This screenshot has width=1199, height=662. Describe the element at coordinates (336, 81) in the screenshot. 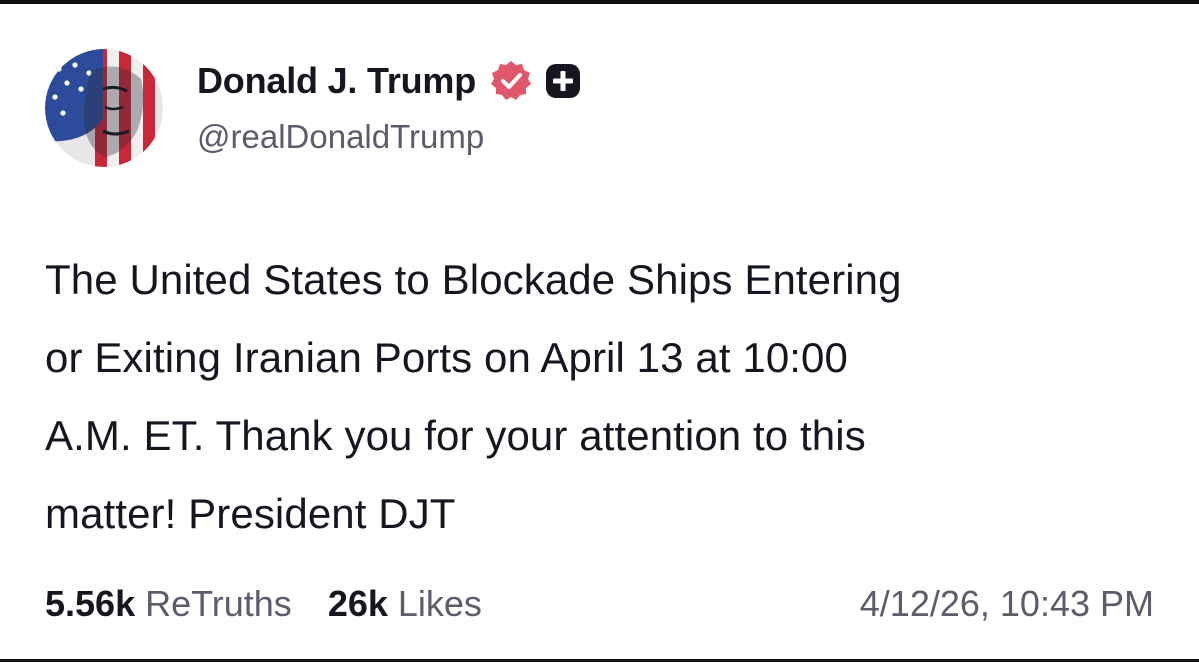

I see `author-display-name: Donald J. Trump` at that location.